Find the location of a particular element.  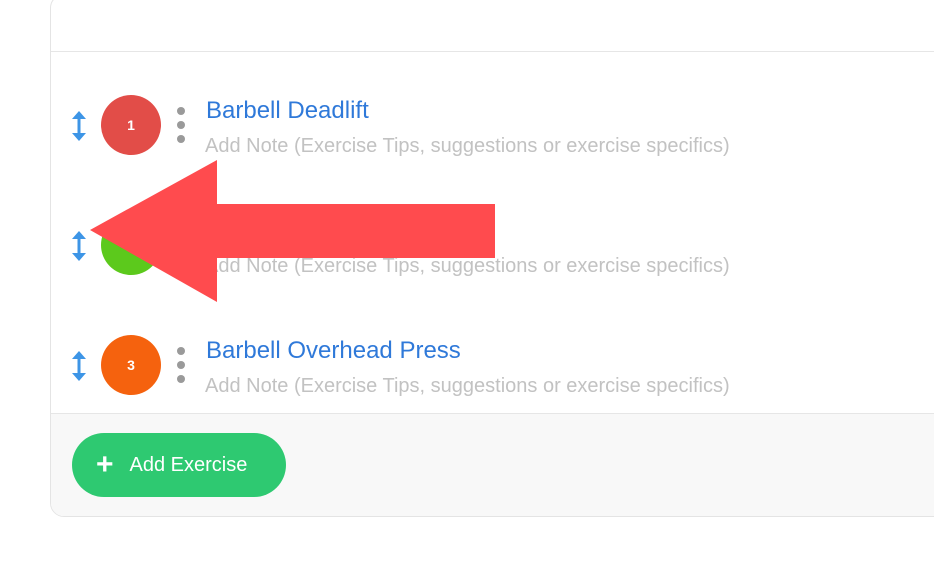

exercise-number-badge: 1 is located at coordinates (131, 125).